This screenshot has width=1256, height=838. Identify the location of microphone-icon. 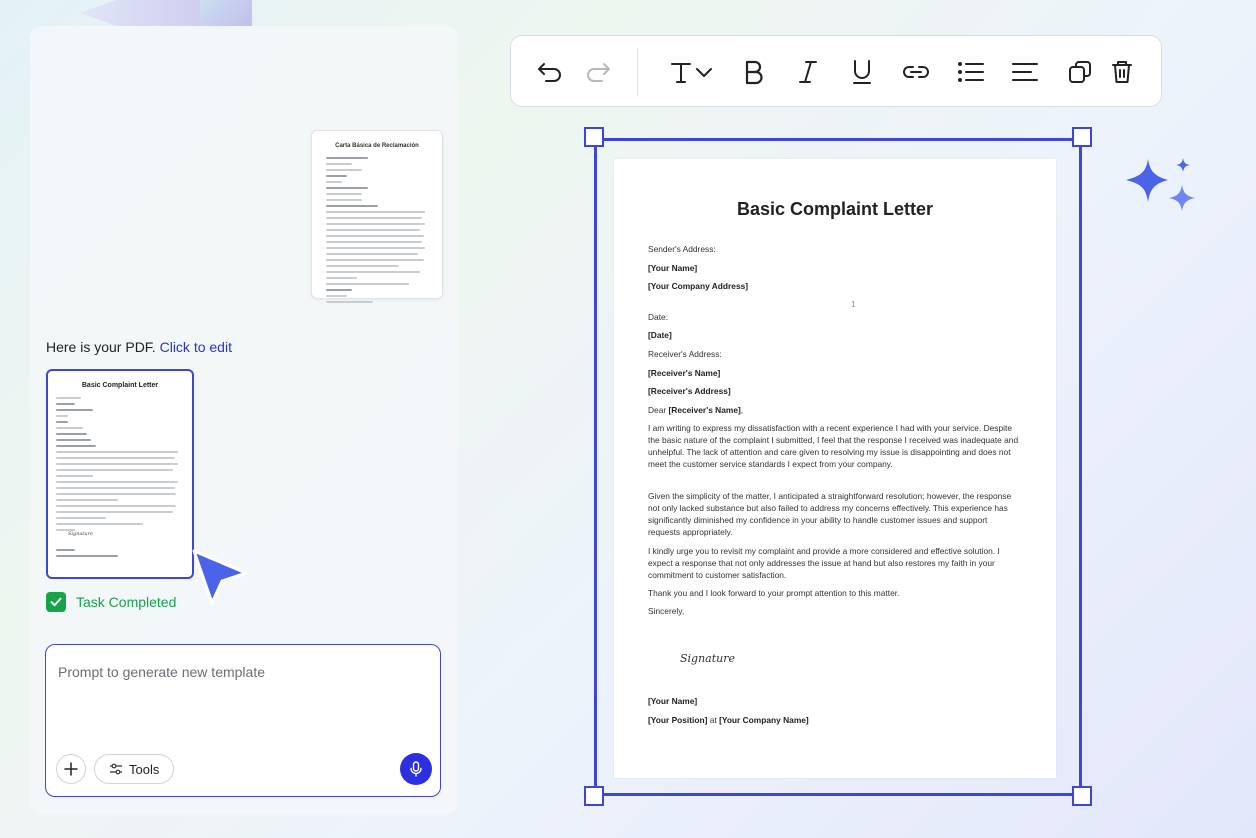
(416, 769).